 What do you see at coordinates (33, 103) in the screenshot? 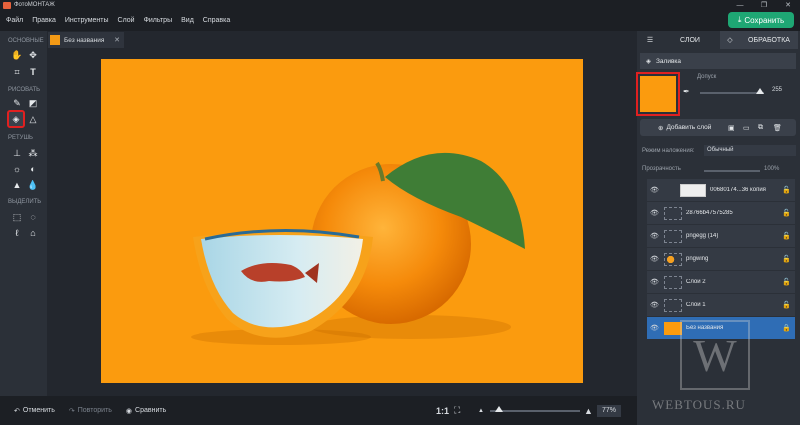
I see `eraser-tool-icon: ◩` at bounding box center [33, 103].